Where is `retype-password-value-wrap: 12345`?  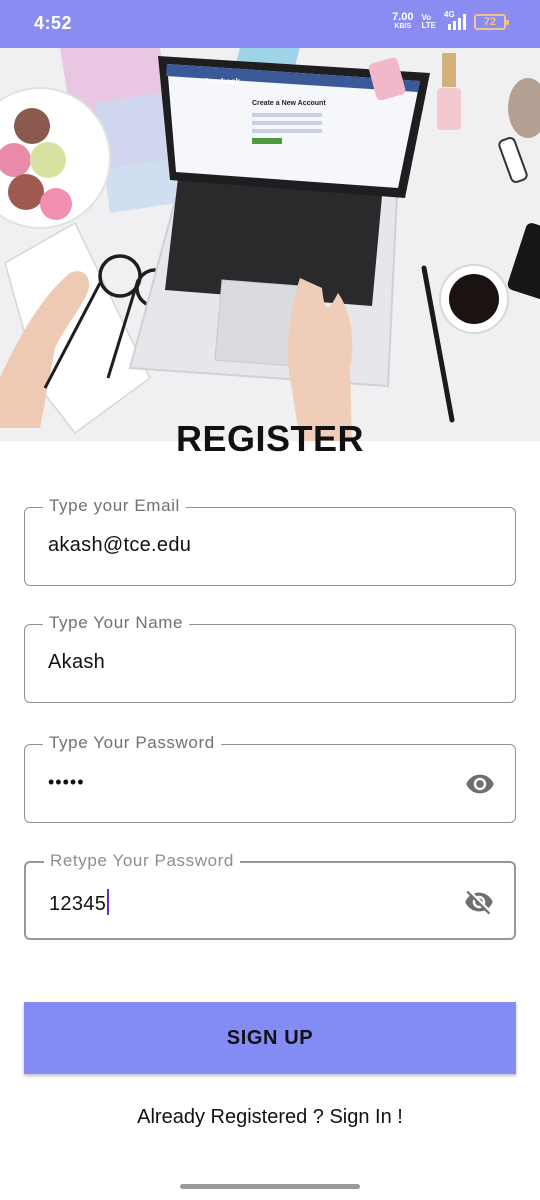
retype-password-value-wrap: 12345 is located at coordinates (79, 902).